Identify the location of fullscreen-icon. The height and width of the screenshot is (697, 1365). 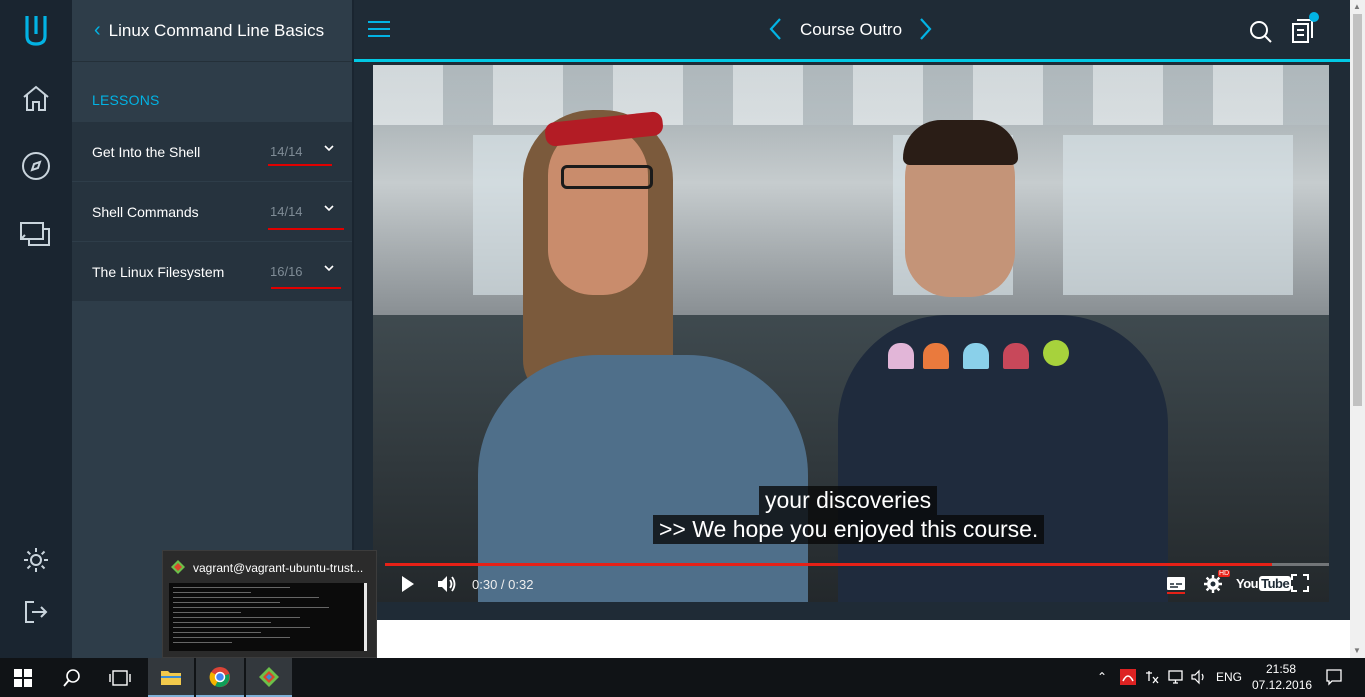
(1300, 583).